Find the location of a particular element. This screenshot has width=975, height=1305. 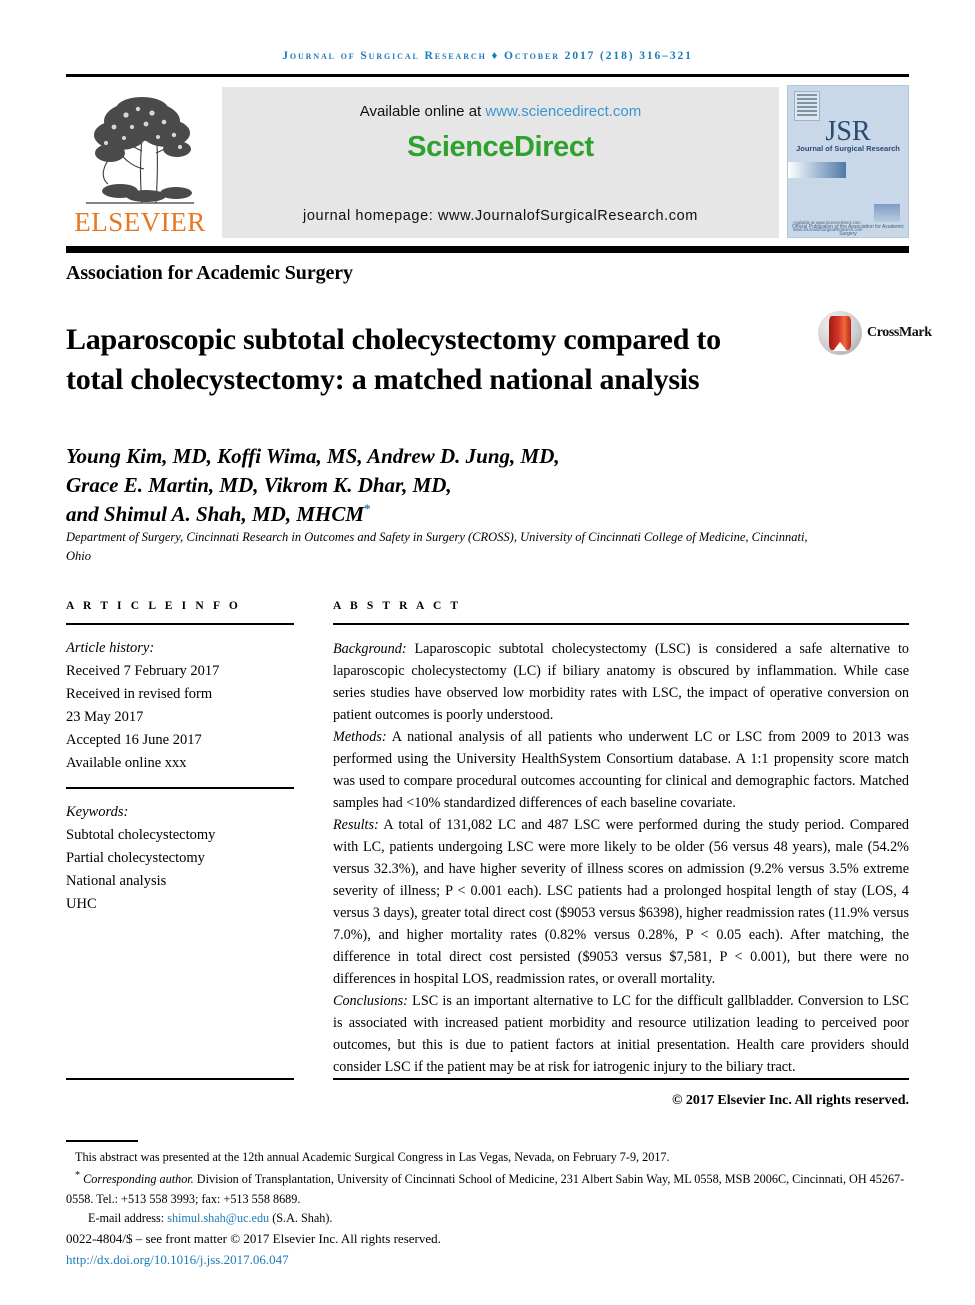

header-rule-top is located at coordinates (487, 75).